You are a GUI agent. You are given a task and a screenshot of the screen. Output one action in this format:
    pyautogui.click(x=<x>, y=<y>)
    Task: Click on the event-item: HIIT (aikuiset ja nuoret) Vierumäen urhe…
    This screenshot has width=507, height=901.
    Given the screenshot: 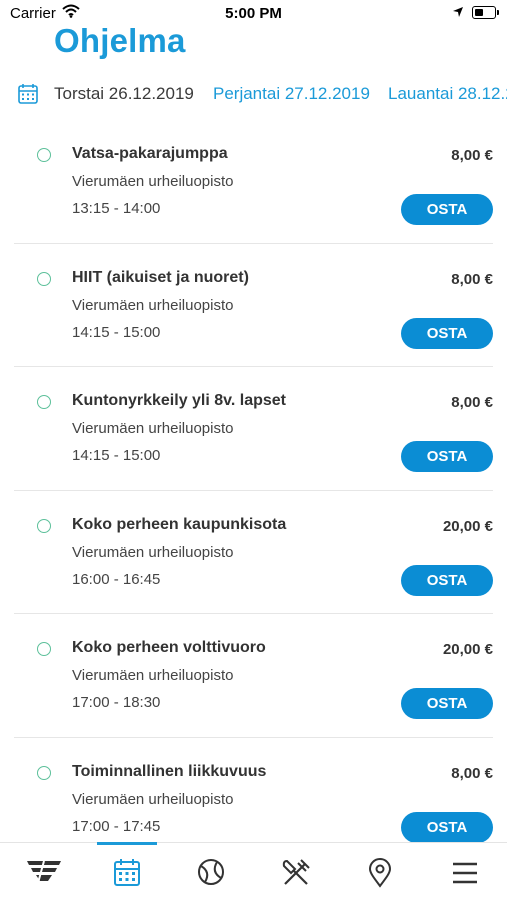 What is the action you would take?
    pyautogui.click(x=253, y=305)
    